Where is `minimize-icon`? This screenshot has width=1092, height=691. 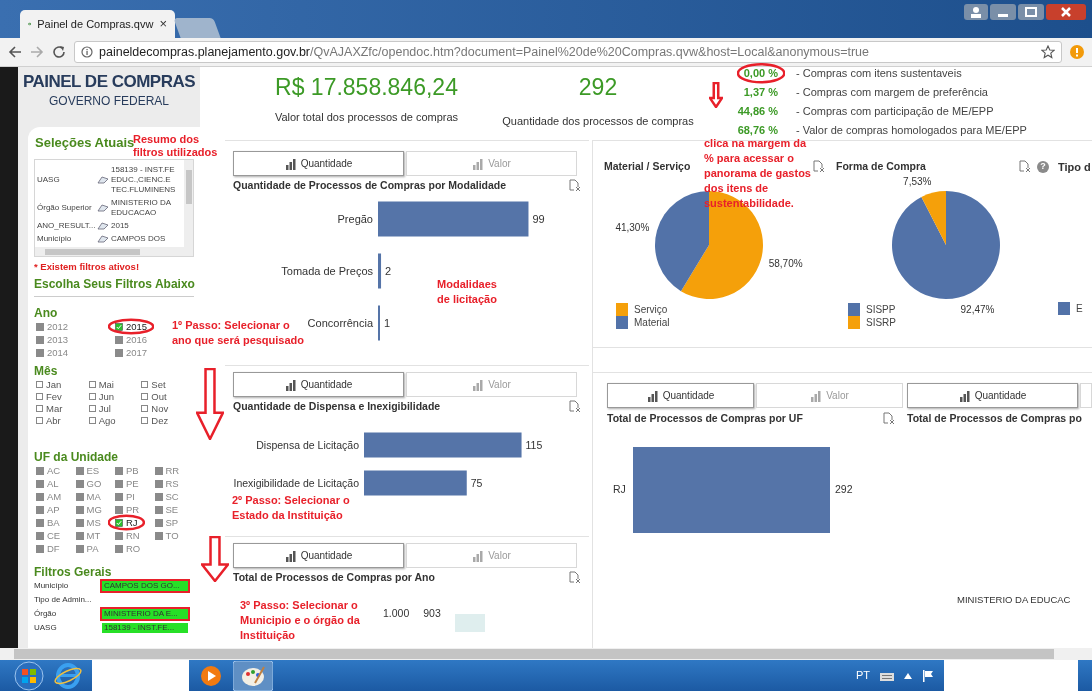
minimize-icon is located at coordinates (1003, 12).